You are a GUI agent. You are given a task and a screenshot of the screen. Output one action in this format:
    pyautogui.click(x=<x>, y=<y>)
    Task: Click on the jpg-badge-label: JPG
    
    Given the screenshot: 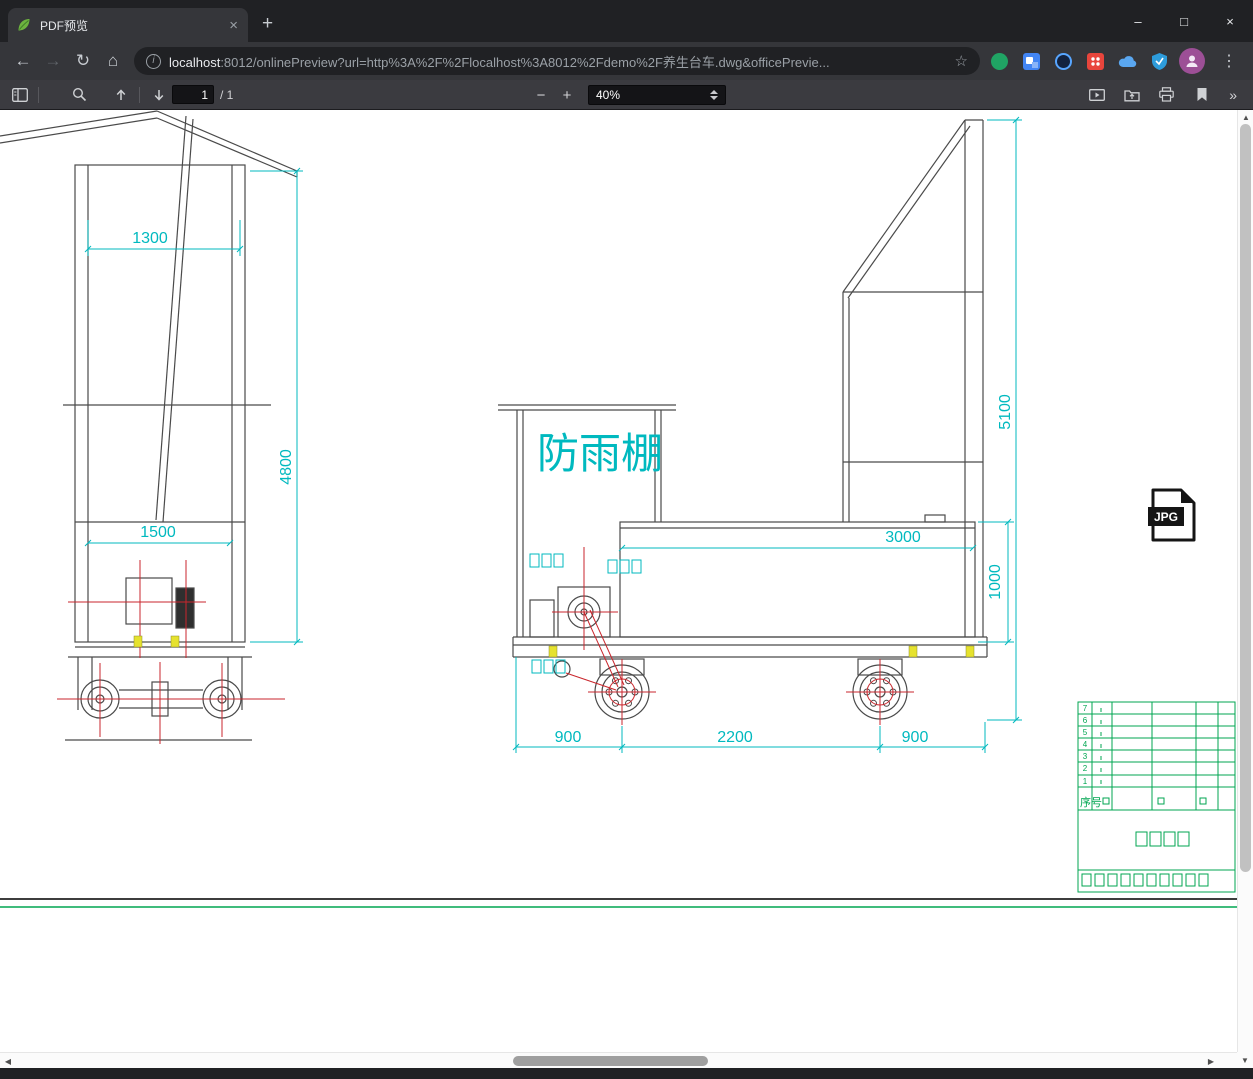 What is the action you would take?
    pyautogui.click(x=1166, y=517)
    